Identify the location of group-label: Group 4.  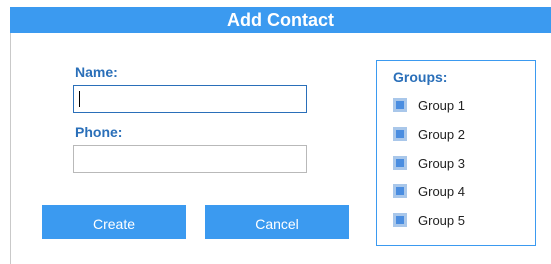
(441, 191).